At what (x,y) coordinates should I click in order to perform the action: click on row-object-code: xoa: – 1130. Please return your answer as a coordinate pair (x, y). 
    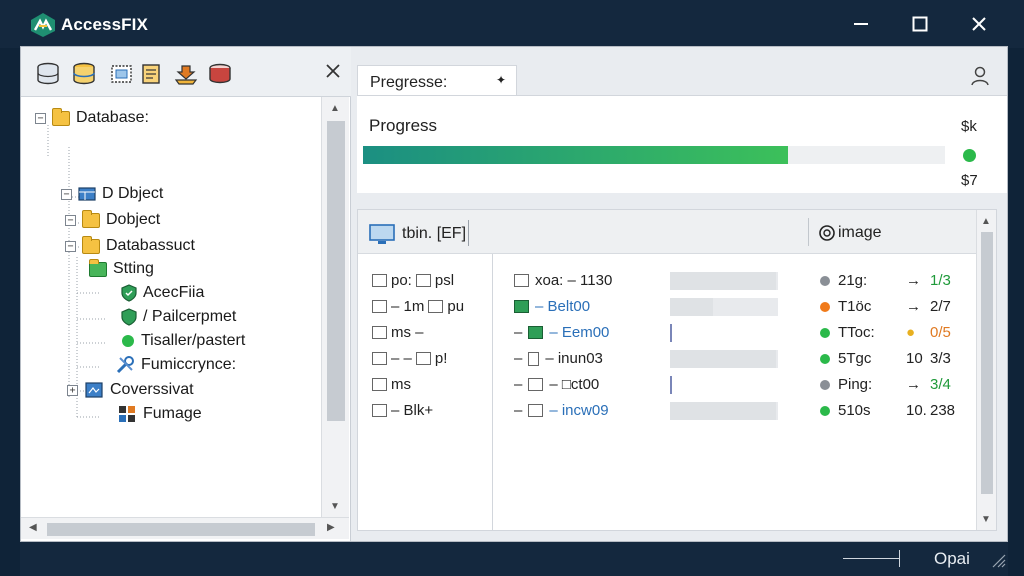
    Looking at the image, I should click on (573, 280).